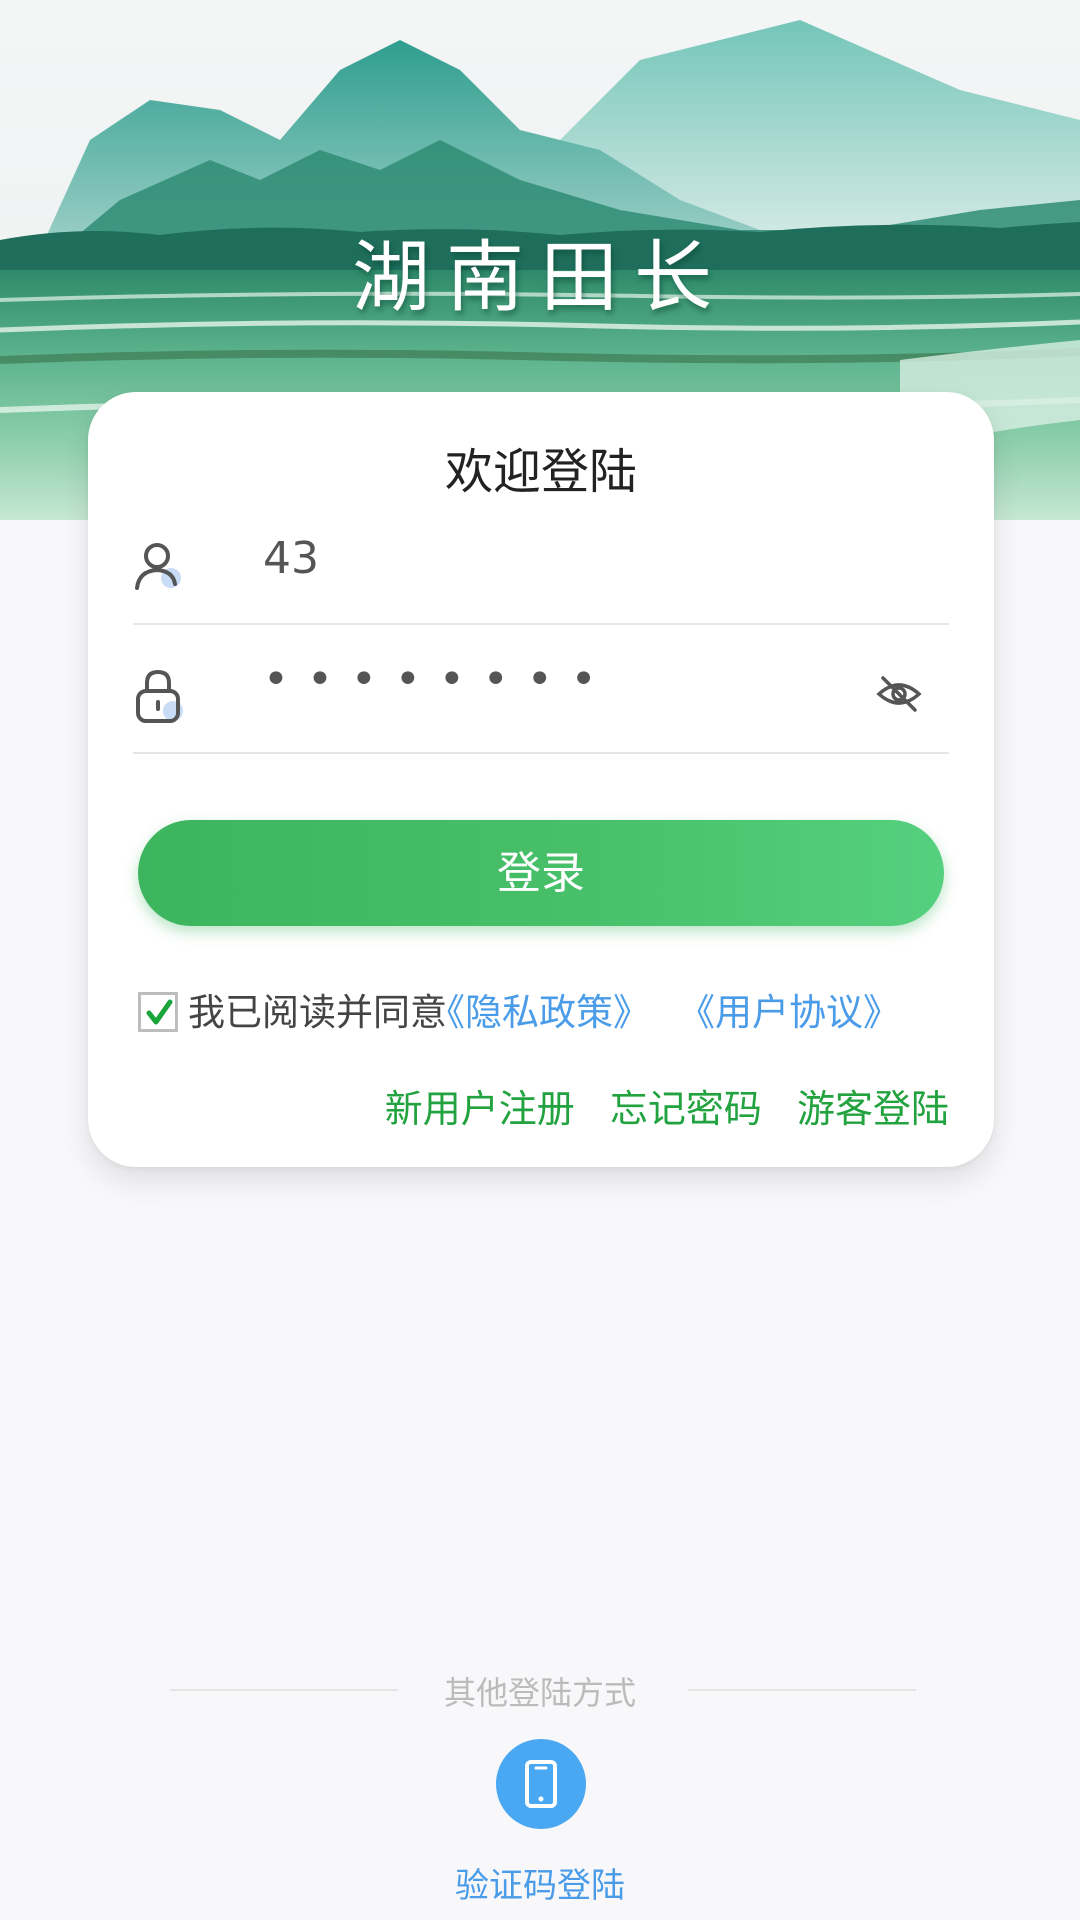  What do you see at coordinates (539, 1693) in the screenshot?
I see `other-login-heading: 其他登陆方式` at bounding box center [539, 1693].